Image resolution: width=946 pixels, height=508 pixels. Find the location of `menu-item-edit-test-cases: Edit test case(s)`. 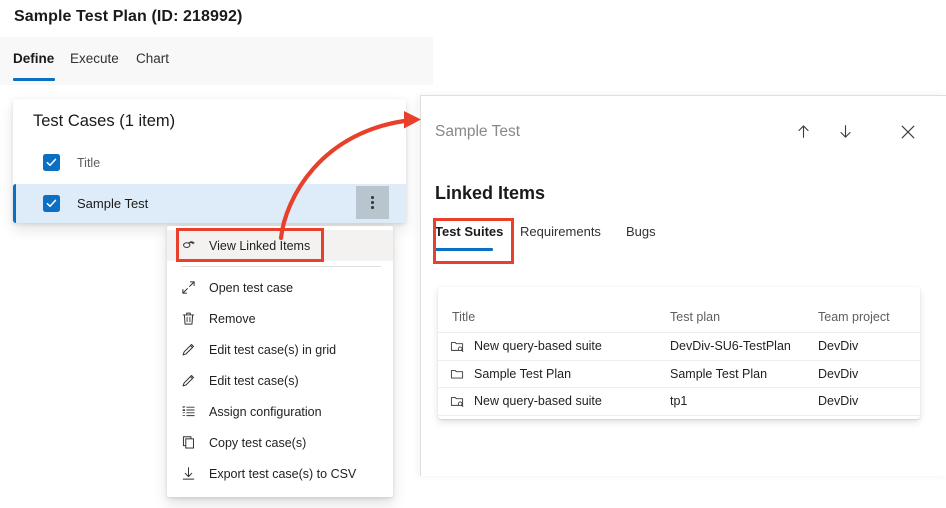

menu-item-edit-test-cases: Edit test case(s) is located at coordinates (280, 380).